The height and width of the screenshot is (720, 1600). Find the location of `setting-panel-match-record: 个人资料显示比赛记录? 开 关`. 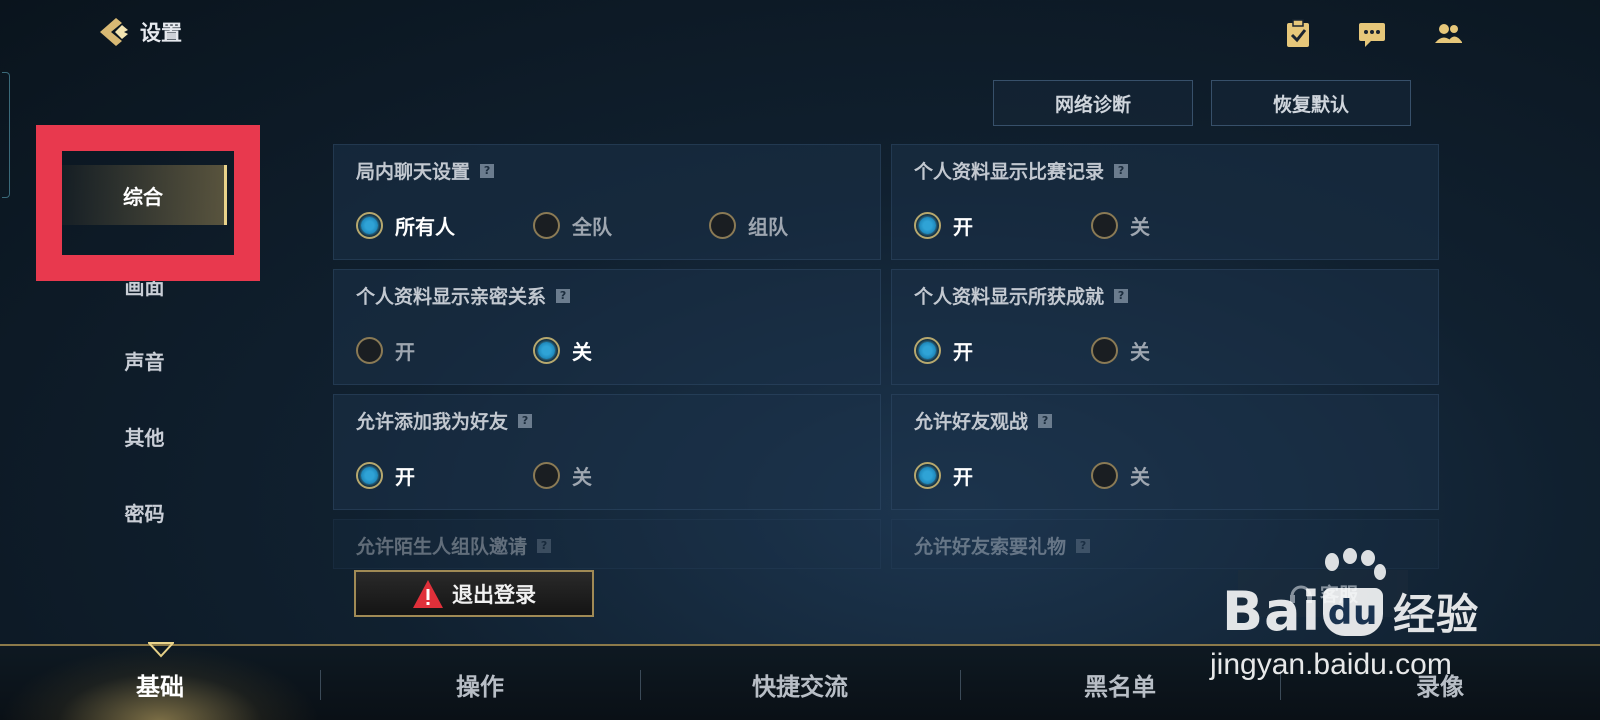

setting-panel-match-record: 个人资料显示比赛记录? 开 关 is located at coordinates (1165, 202).